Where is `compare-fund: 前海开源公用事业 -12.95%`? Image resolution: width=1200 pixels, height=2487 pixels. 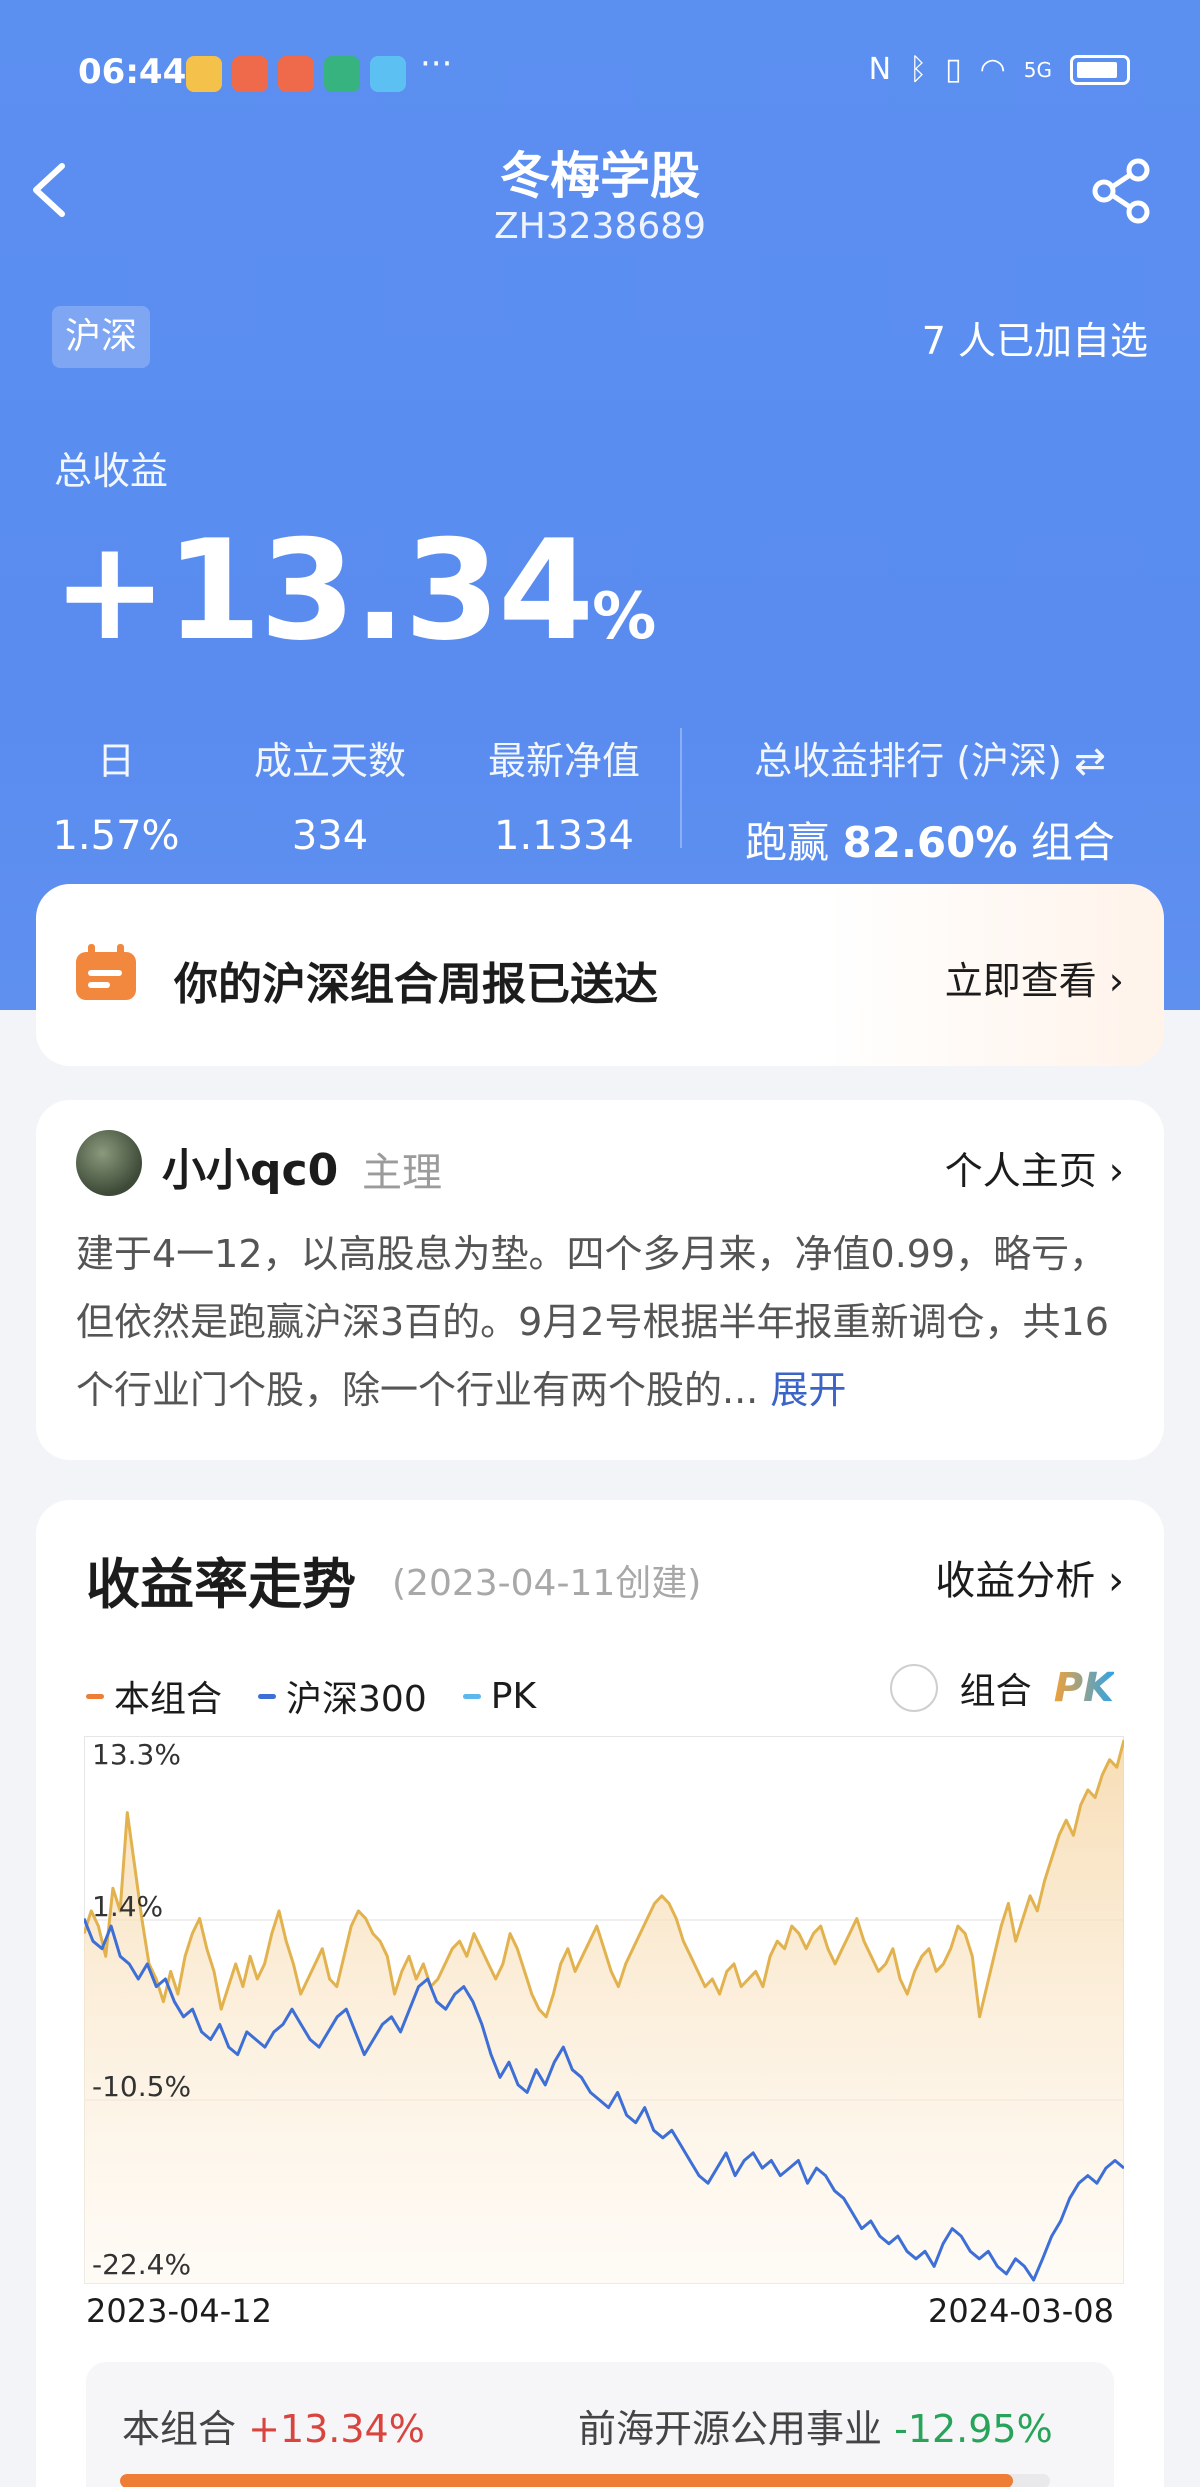
compare-fund: 前海开源公用事业 -12.95% is located at coordinates (815, 2425).